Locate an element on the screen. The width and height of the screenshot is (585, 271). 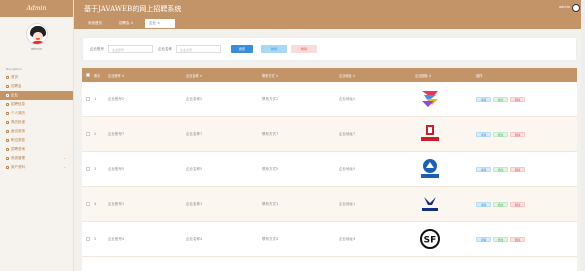
row-name: 企业名称5 is located at coordinates (194, 168).